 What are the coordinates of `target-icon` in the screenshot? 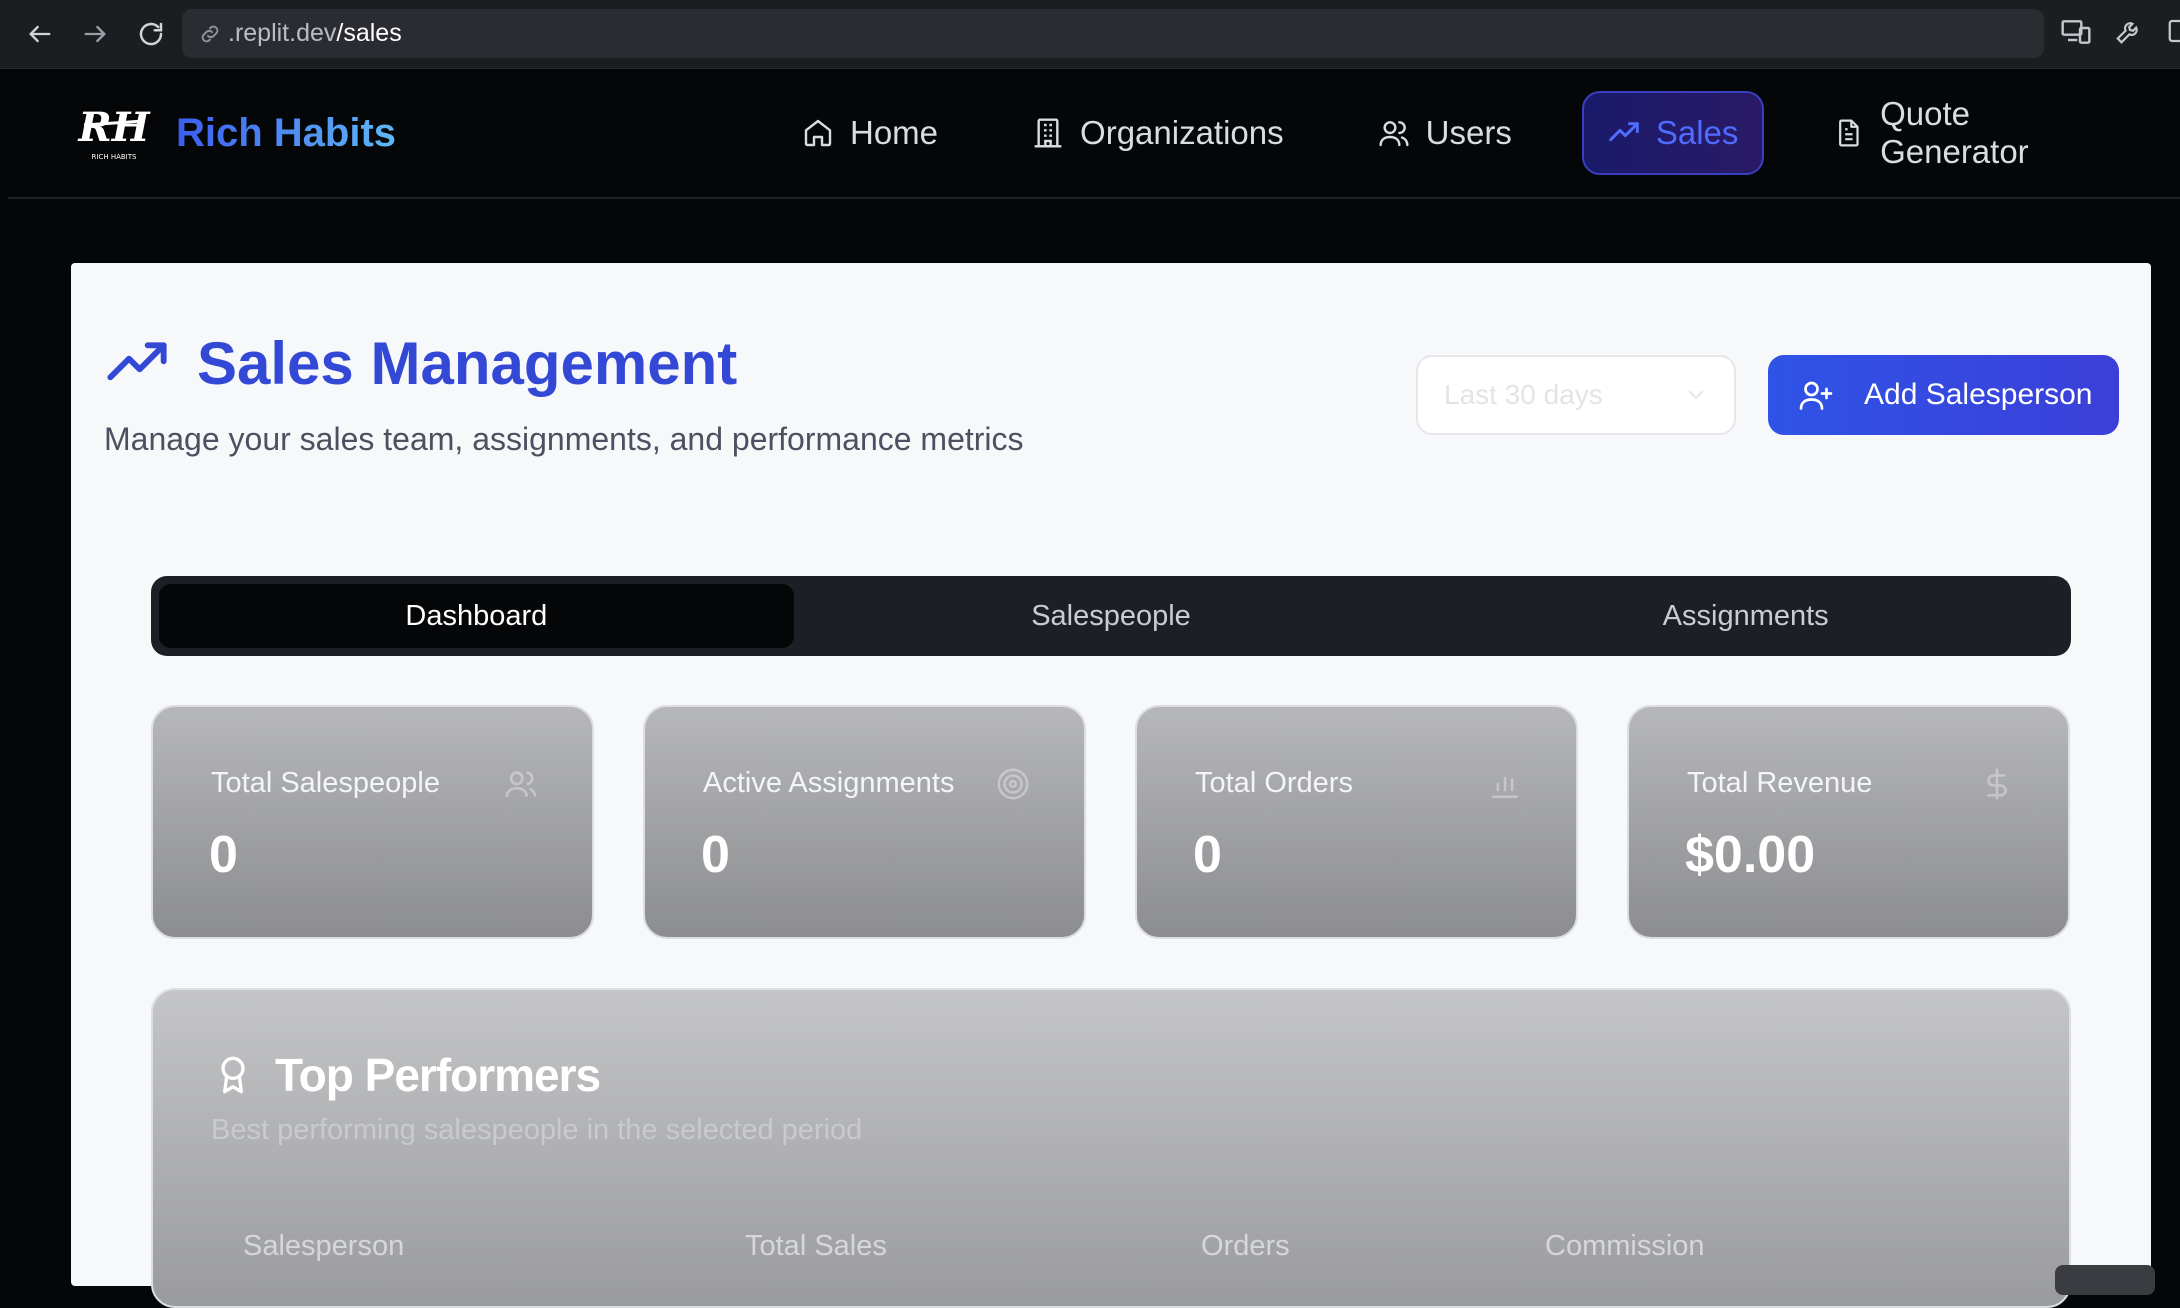 It's located at (1013, 784).